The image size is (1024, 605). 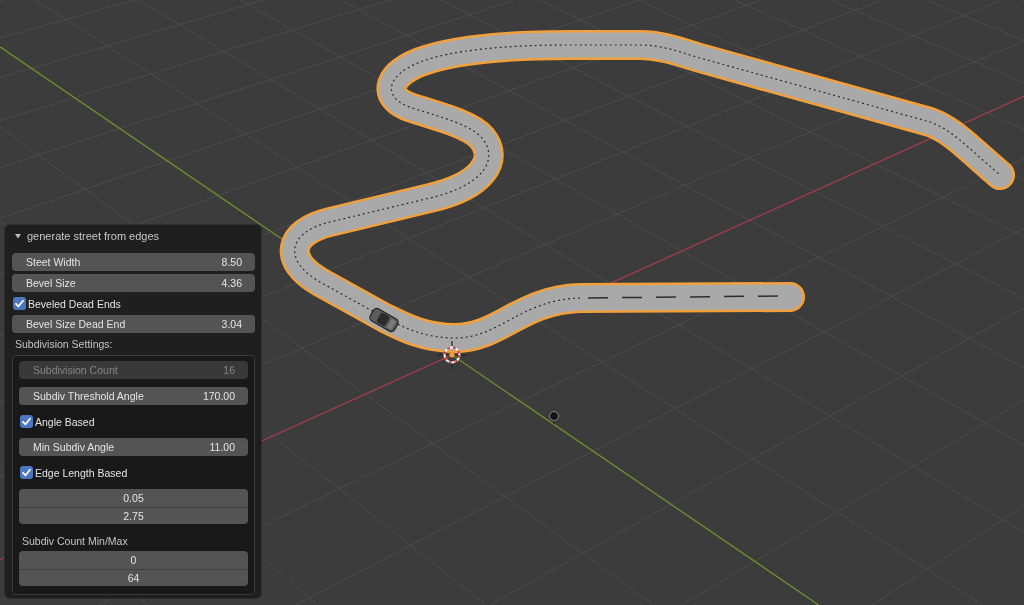 I want to click on checkbox-label: Angle Based, so click(x=65, y=421).